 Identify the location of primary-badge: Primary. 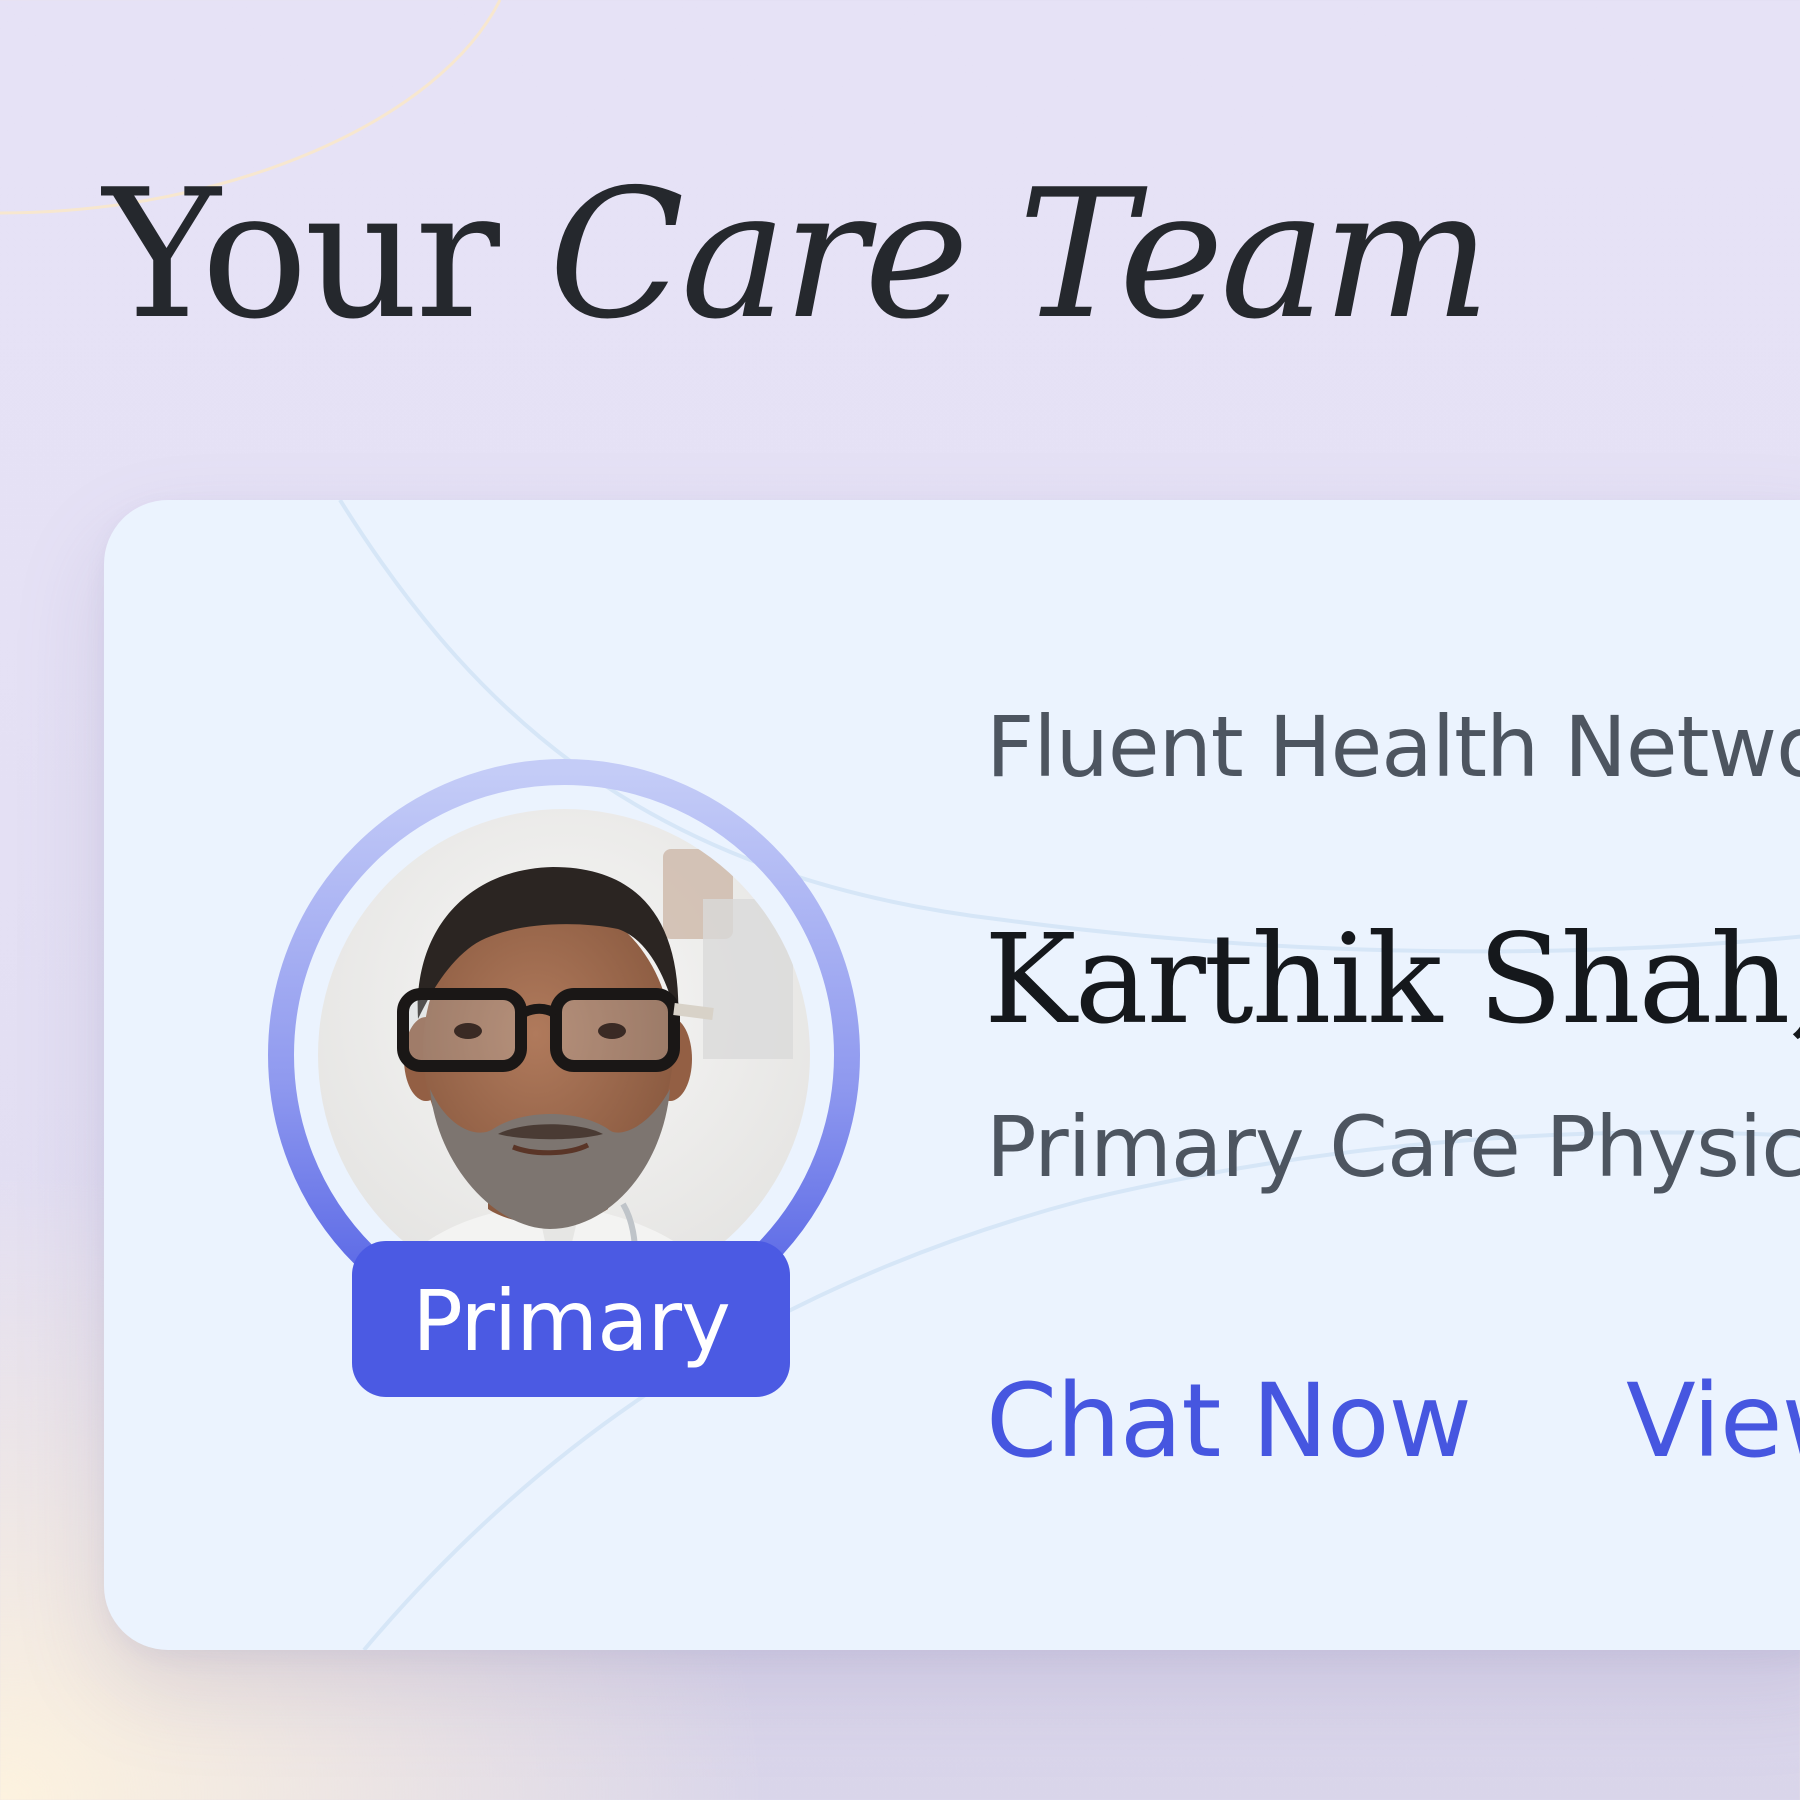
(571, 1319).